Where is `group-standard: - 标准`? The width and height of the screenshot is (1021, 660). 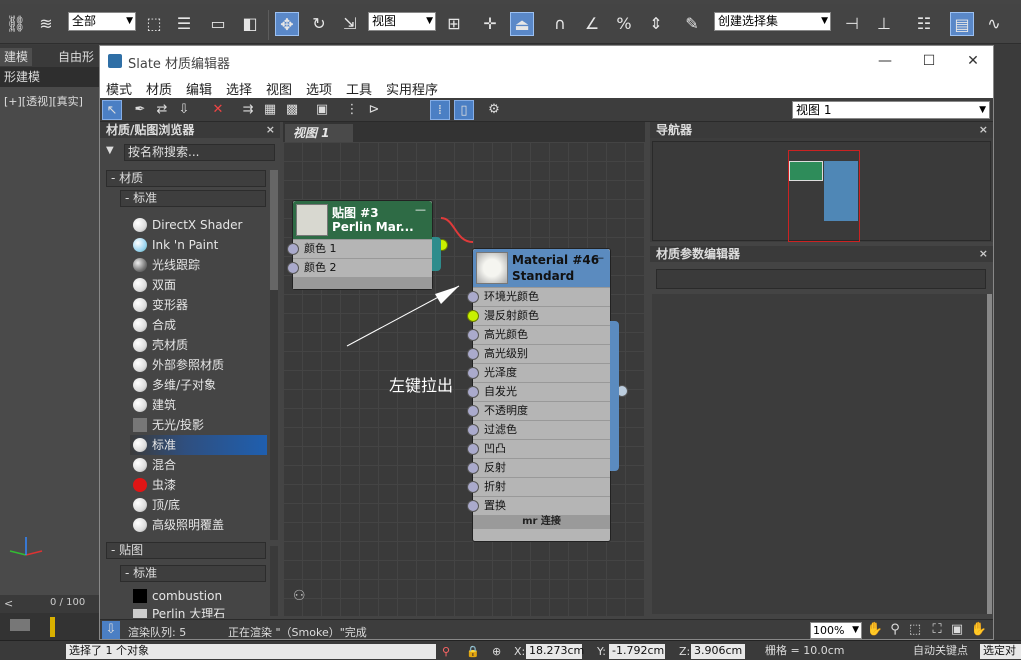 group-standard: - 标准 is located at coordinates (193, 198).